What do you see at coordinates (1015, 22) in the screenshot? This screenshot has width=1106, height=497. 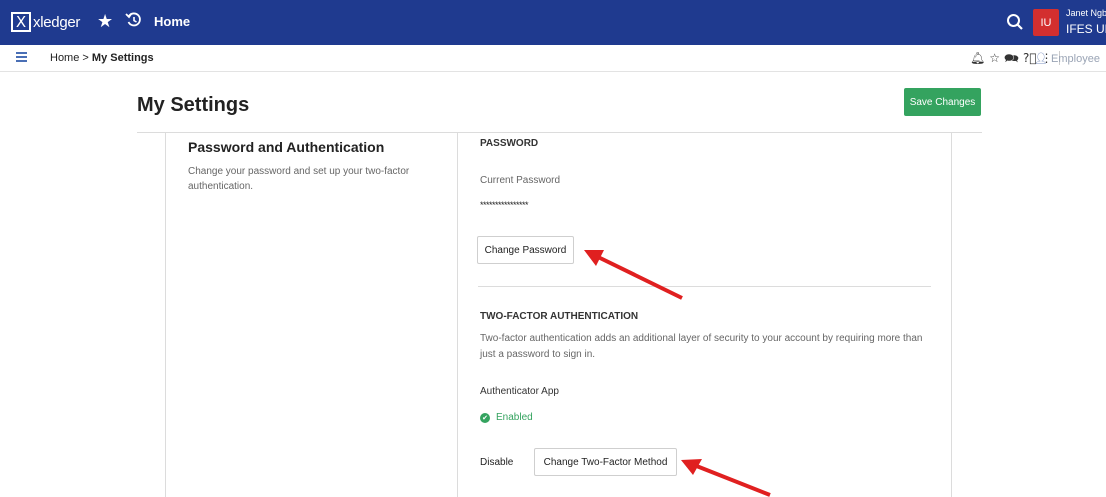 I see `search-icon` at bounding box center [1015, 22].